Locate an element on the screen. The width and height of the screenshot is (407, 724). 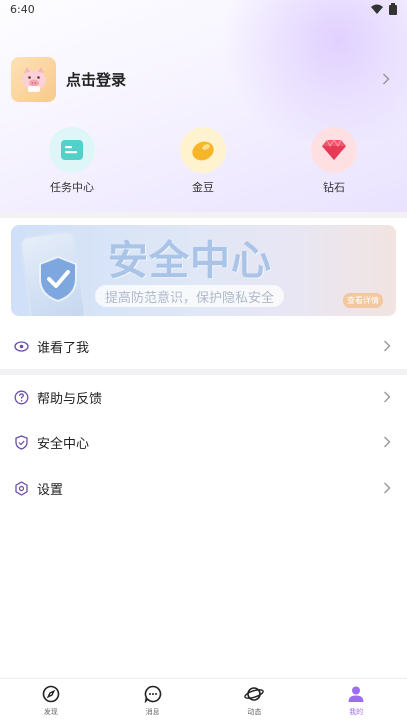
tab-messages: 消息 is located at coordinates (153, 701).